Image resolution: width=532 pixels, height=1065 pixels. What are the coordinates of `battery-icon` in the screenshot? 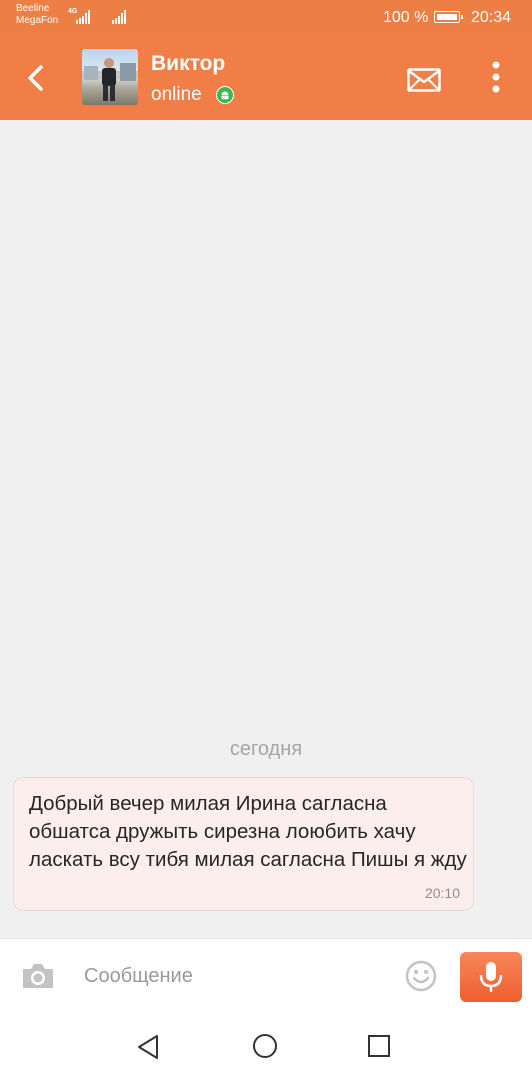 It's located at (448, 17).